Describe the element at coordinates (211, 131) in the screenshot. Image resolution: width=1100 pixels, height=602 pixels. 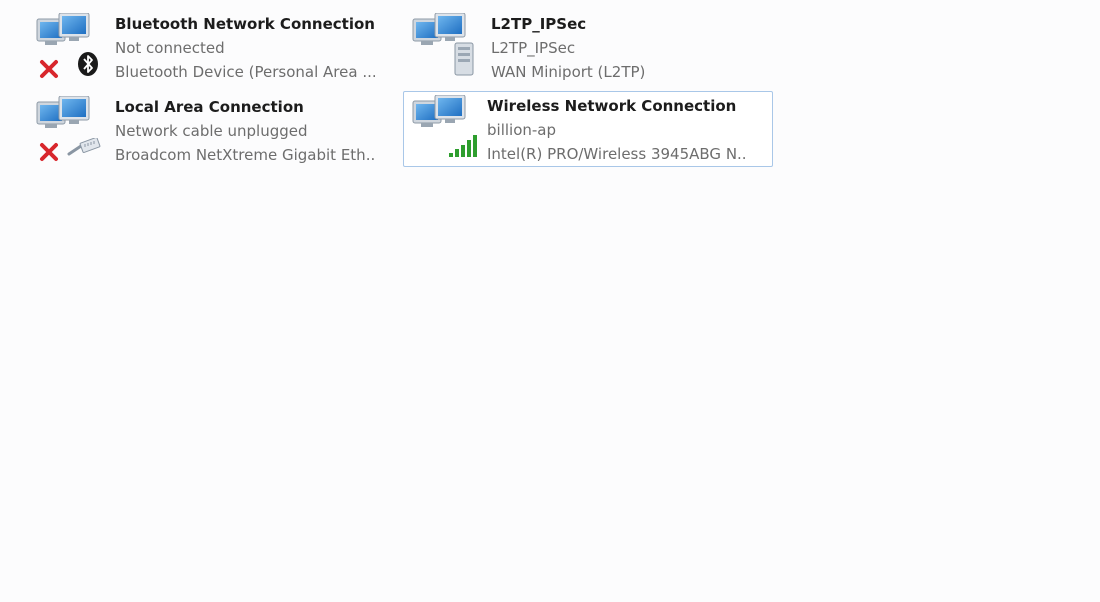
I see `connection-status: Network cable unplugged` at that location.